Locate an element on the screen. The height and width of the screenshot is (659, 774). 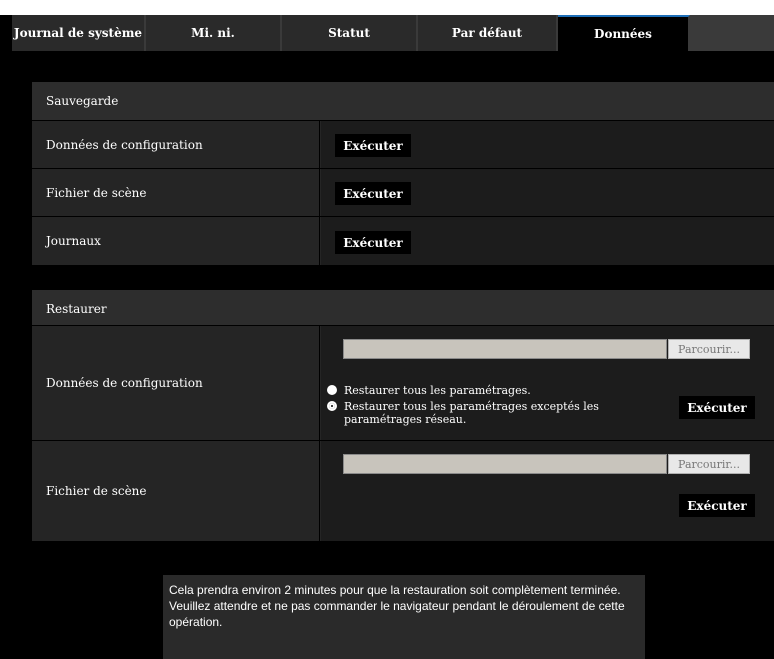
restore-section-title: Restaurer is located at coordinates (403, 309).